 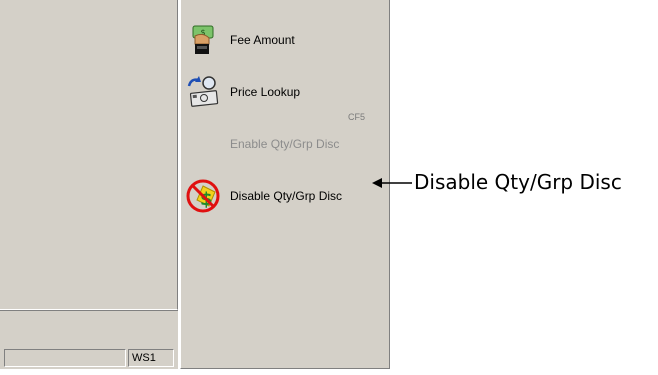 What do you see at coordinates (203, 92) in the screenshot?
I see `price-lookup-icon` at bounding box center [203, 92].